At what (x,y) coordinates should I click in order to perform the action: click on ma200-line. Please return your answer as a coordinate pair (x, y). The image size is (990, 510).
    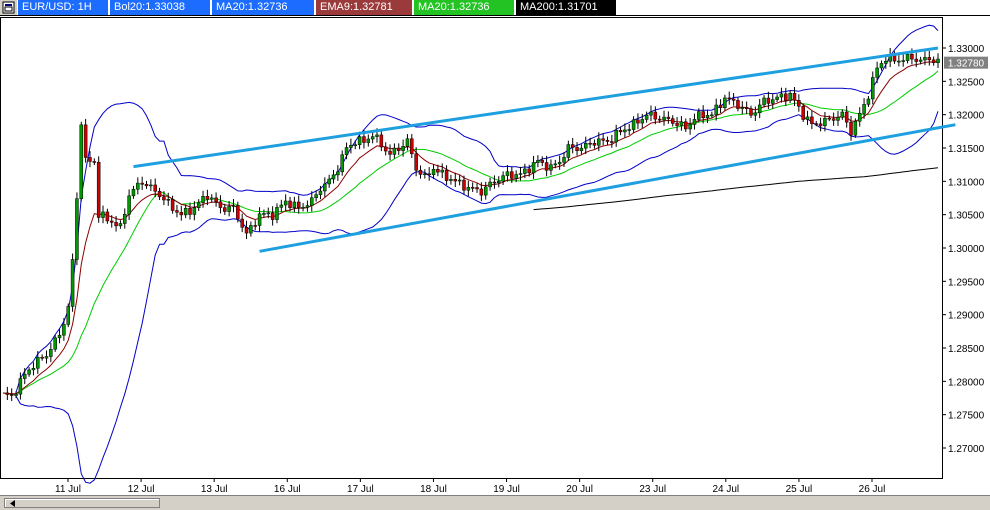
    Looking at the image, I should click on (736, 189).